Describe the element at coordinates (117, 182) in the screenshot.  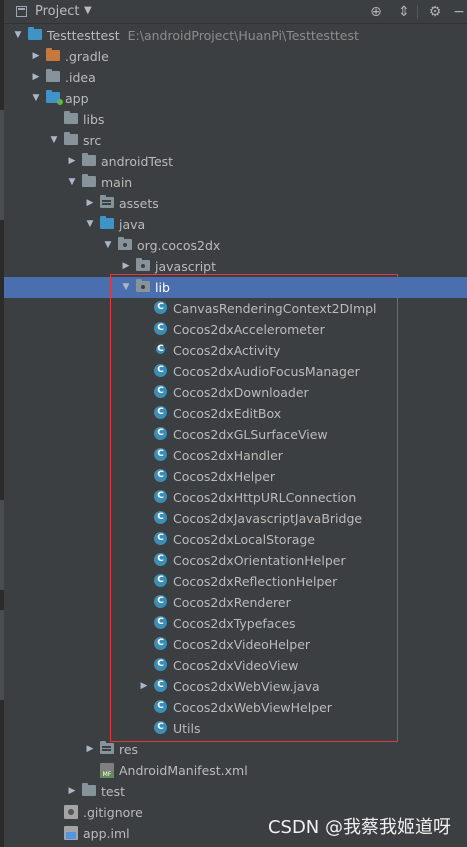
I see `tree-row-text: main` at that location.